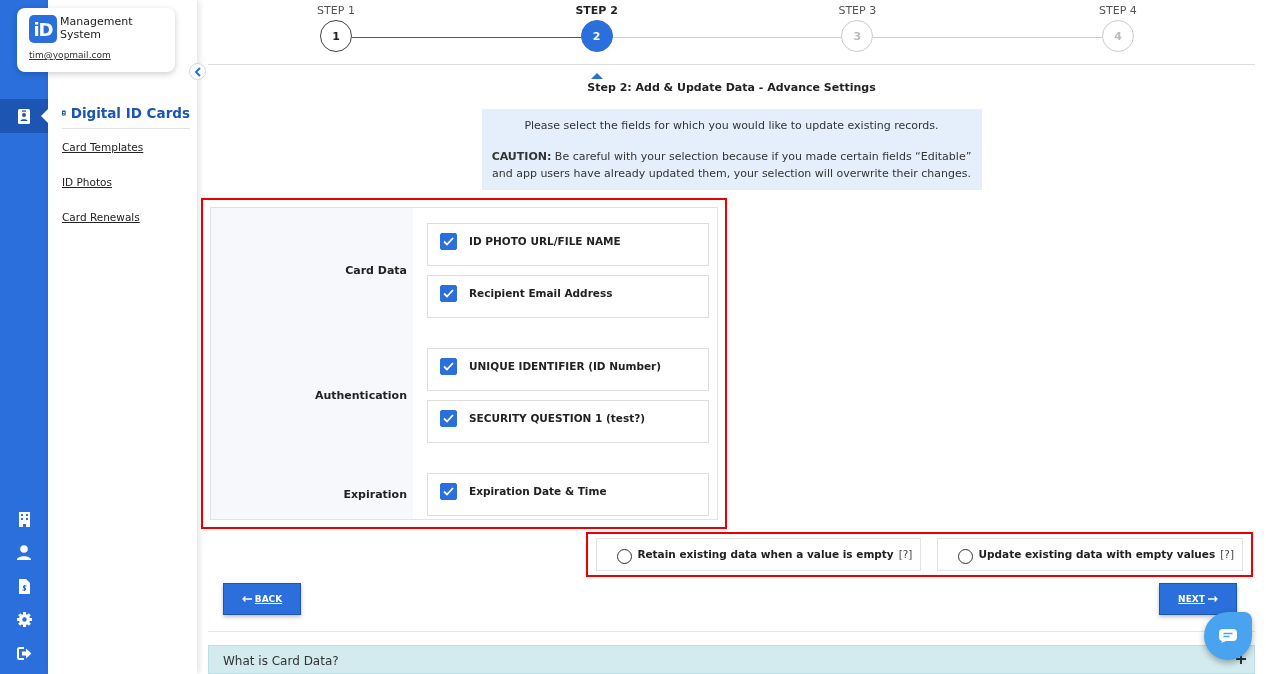  I want to click on sidebar-link: Card Templates, so click(123, 152).